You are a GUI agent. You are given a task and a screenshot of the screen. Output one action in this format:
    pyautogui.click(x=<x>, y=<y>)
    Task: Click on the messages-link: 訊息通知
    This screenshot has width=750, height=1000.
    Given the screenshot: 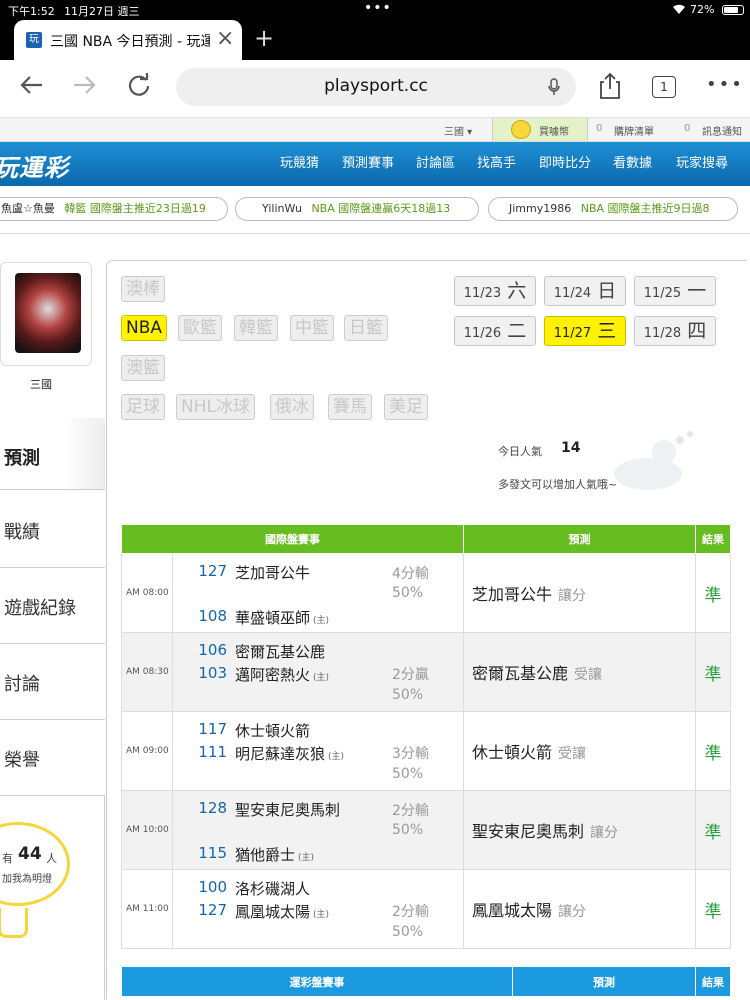 What is the action you would take?
    pyautogui.click(x=722, y=130)
    